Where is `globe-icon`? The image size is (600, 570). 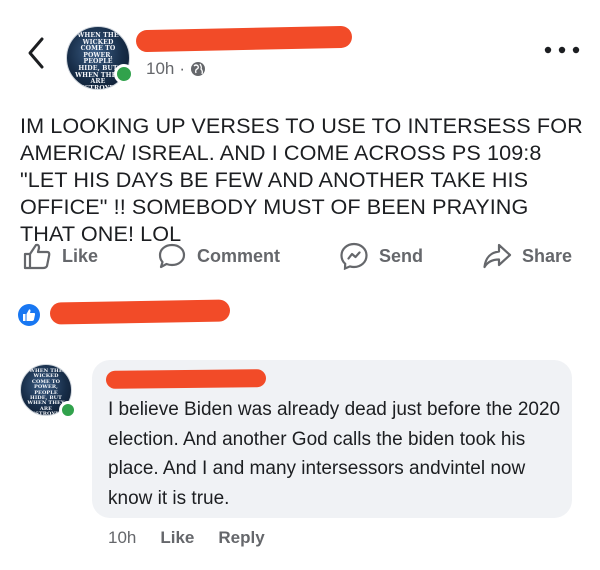 globe-icon is located at coordinates (198, 69).